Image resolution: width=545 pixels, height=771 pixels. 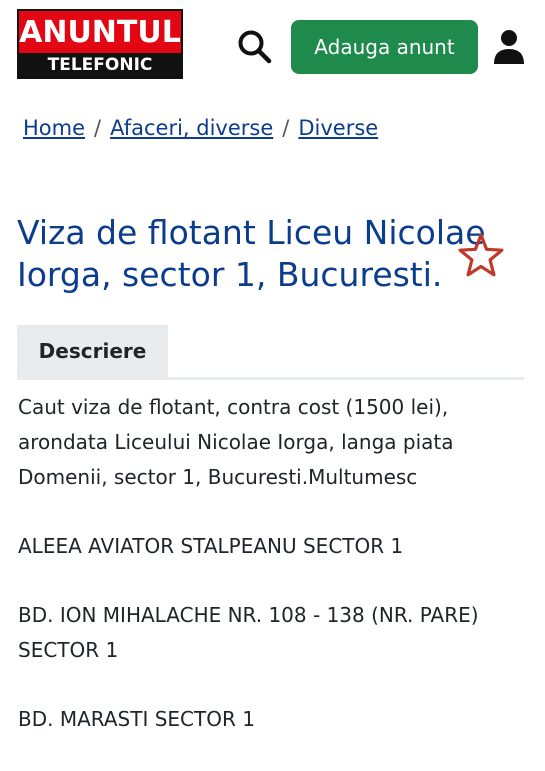 I want to click on breadcrumb-home: Home, so click(x=54, y=128).